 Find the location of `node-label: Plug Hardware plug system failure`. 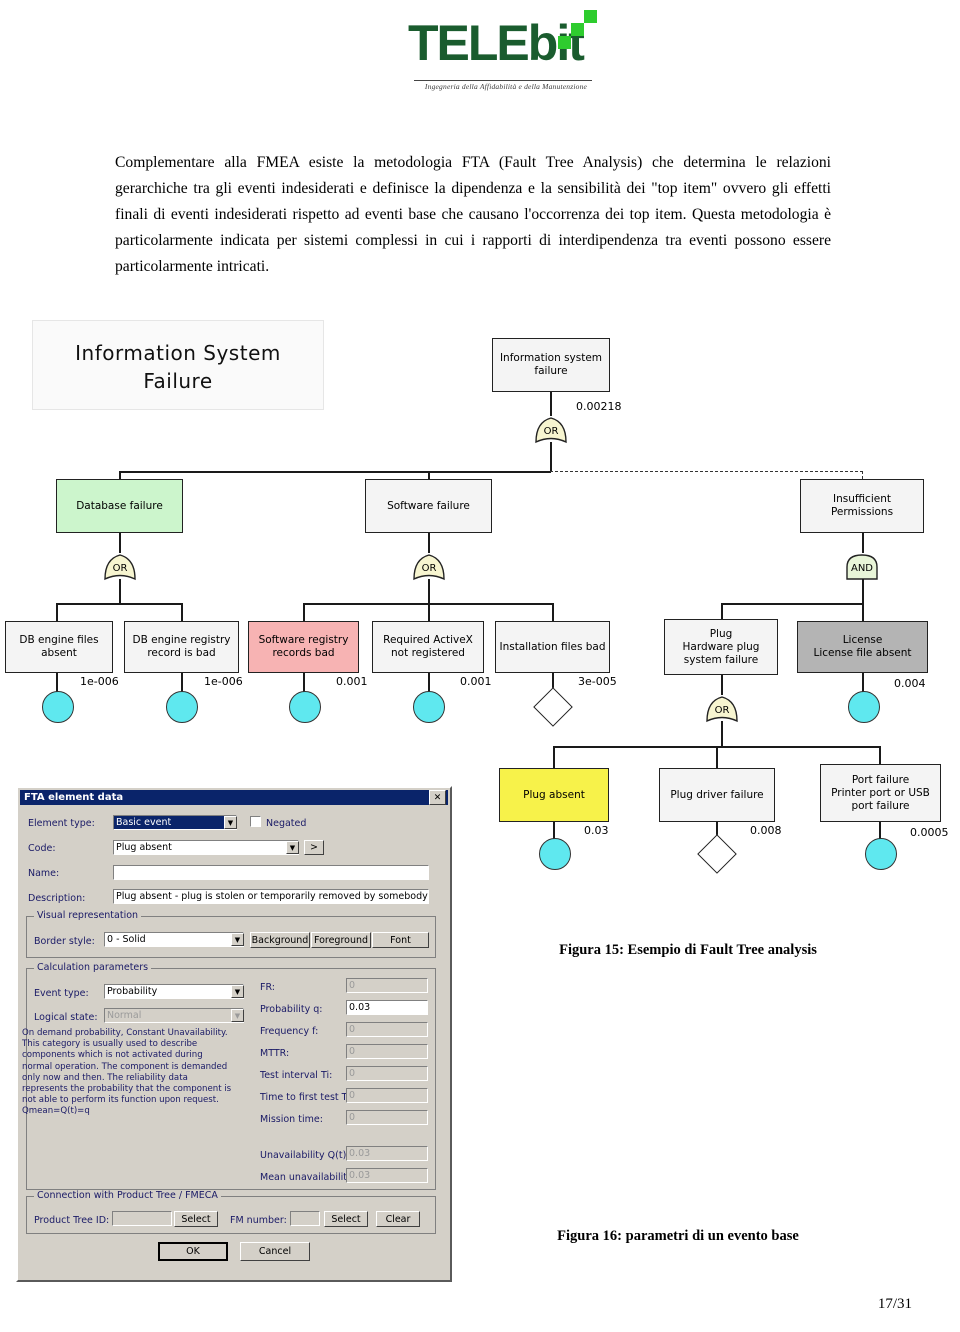

node-label: Plug Hardware plug system failure is located at coordinates (721, 646).